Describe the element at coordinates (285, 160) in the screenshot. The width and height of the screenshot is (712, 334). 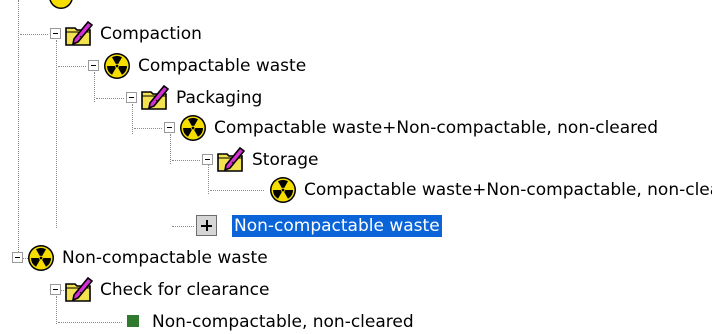
I see `node-label: Storage` at that location.